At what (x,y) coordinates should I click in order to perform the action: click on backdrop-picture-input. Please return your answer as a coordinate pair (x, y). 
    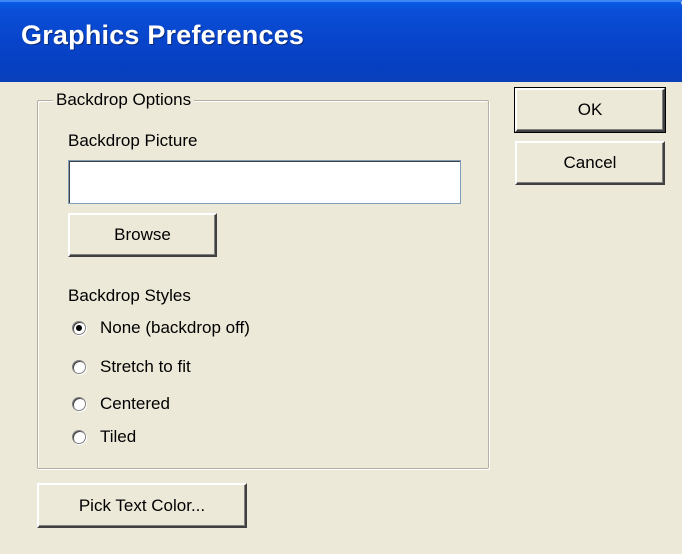
    Looking at the image, I should click on (264, 182).